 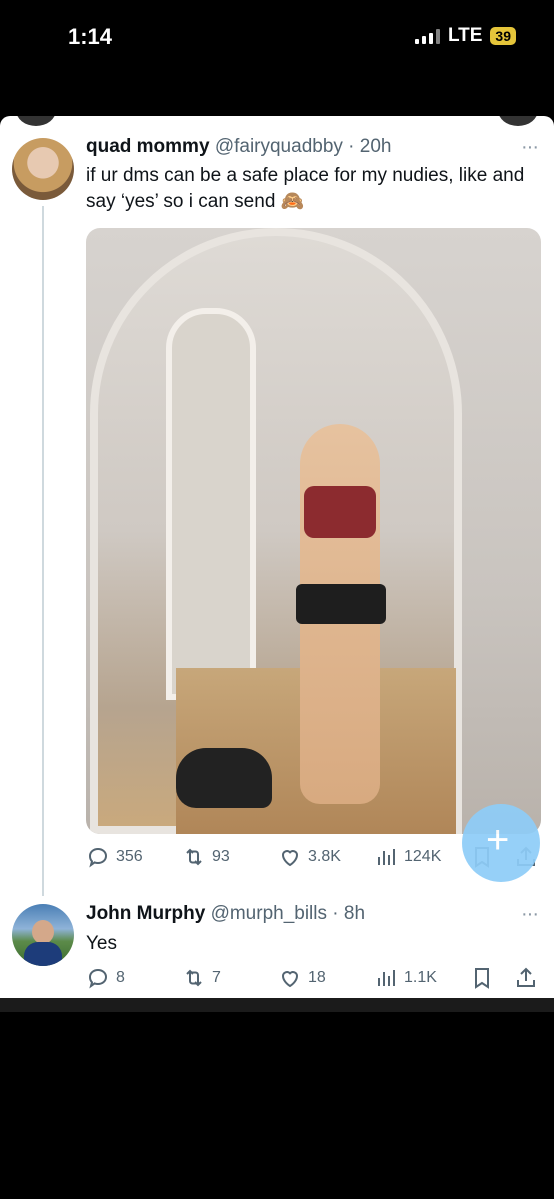 I want to click on tweet-actions: 8 7 18 1.1K, so click(x=316, y=980).